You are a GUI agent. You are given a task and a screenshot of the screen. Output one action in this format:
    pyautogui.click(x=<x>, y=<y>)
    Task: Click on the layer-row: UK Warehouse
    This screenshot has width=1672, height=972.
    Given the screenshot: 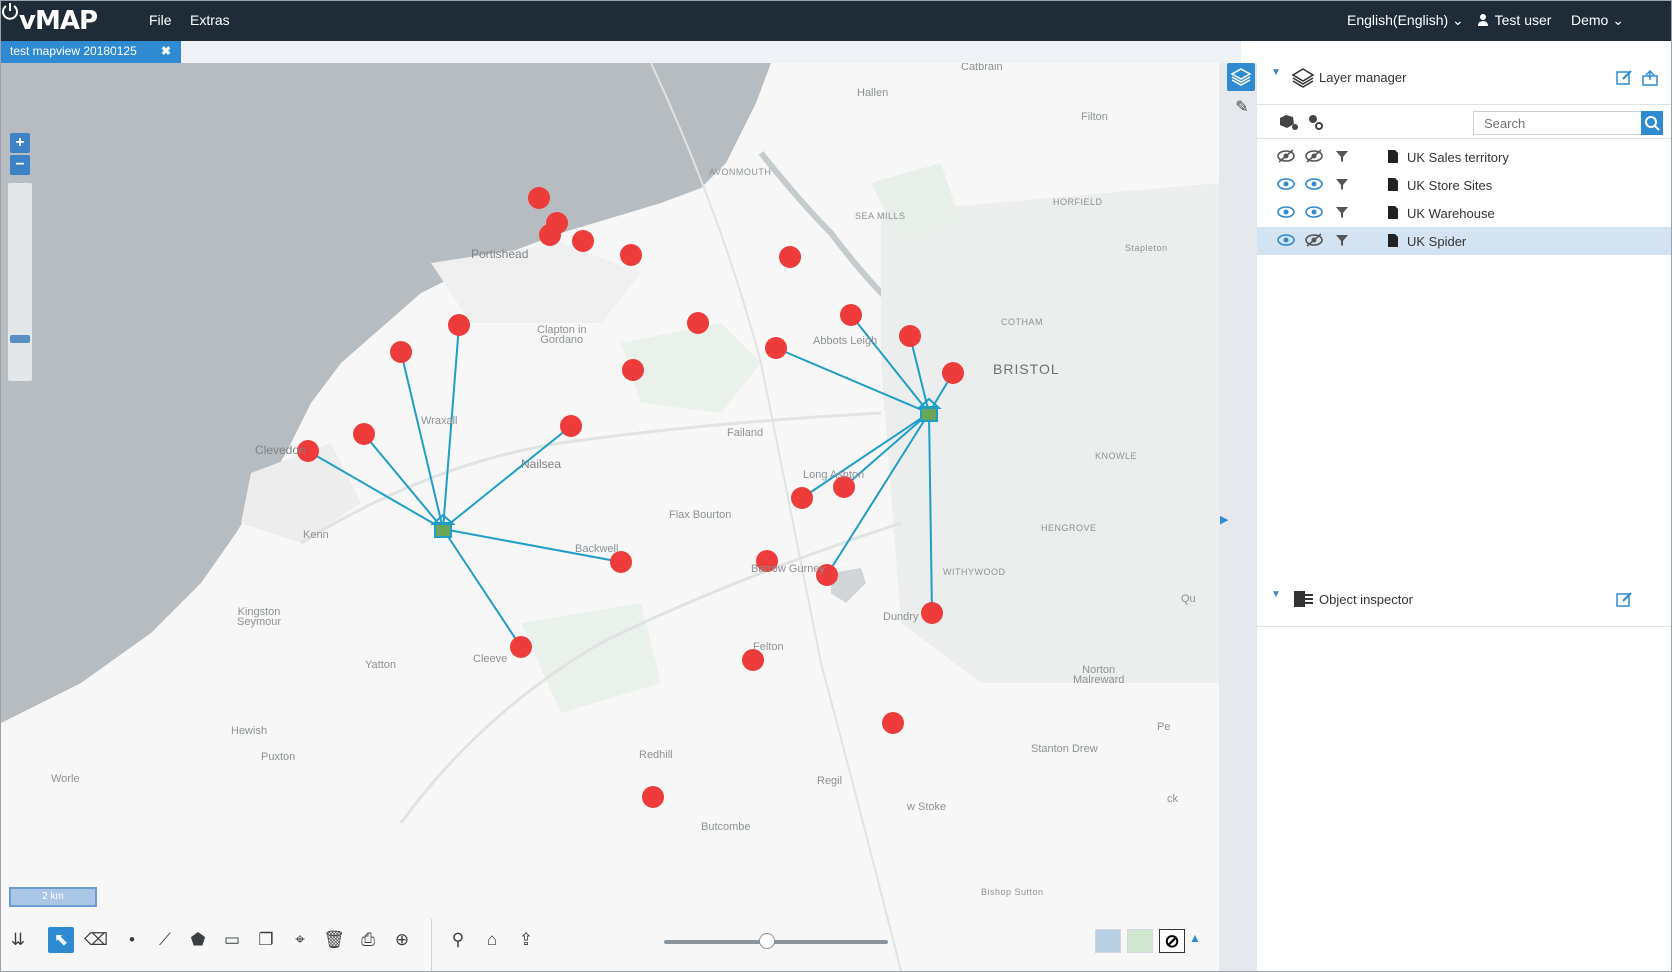 What is the action you would take?
    pyautogui.click(x=1464, y=213)
    